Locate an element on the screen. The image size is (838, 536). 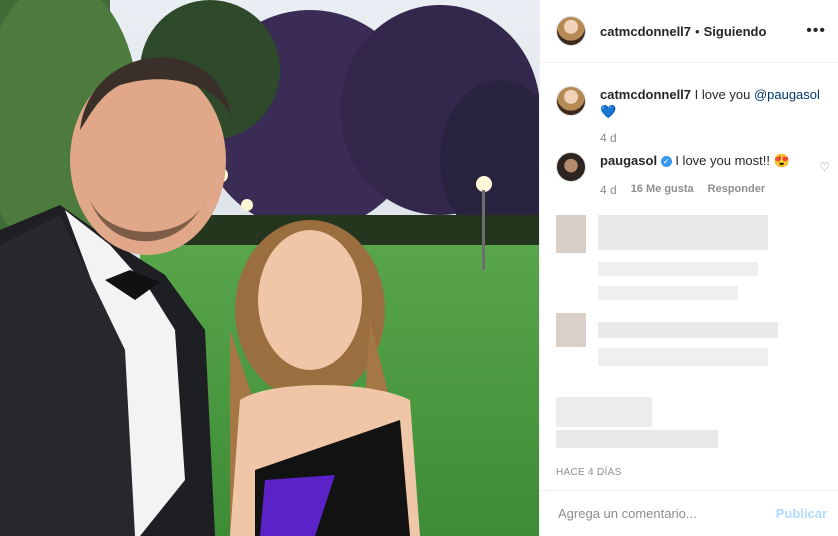
comment-body: I love you is located at coordinates (722, 94).